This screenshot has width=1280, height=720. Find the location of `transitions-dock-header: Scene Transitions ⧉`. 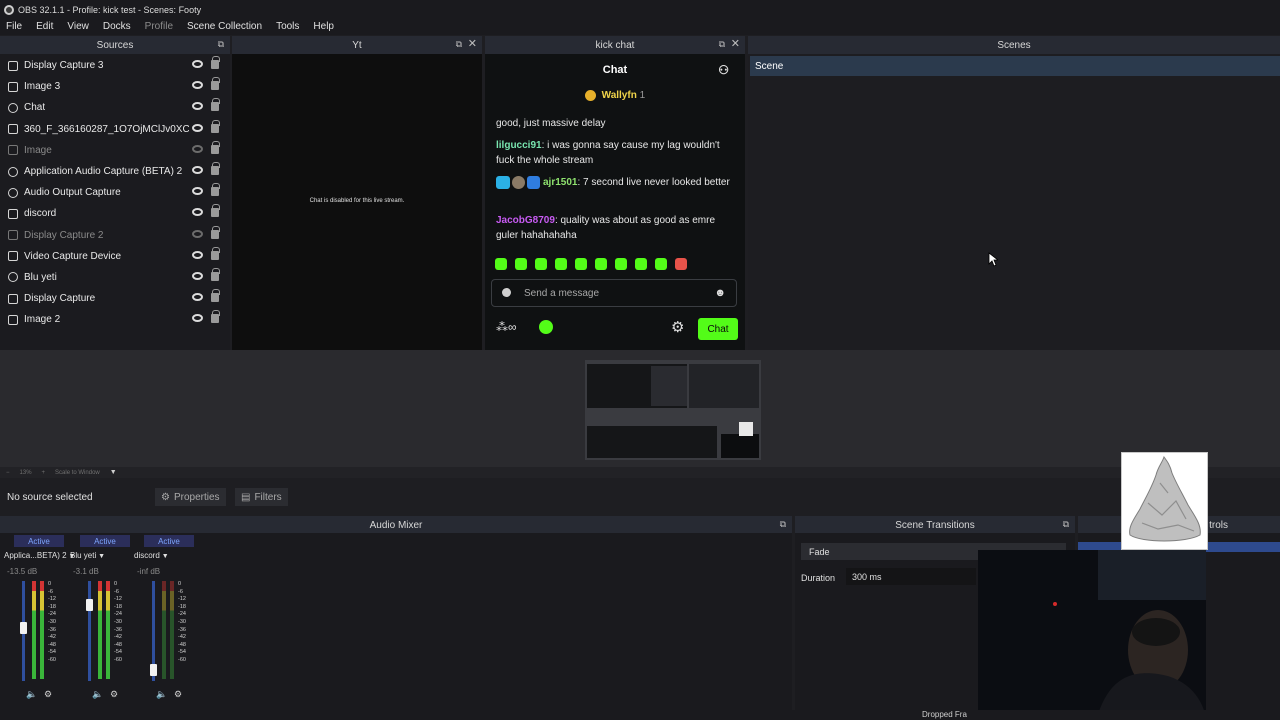

transitions-dock-header: Scene Transitions ⧉ is located at coordinates (935, 525).